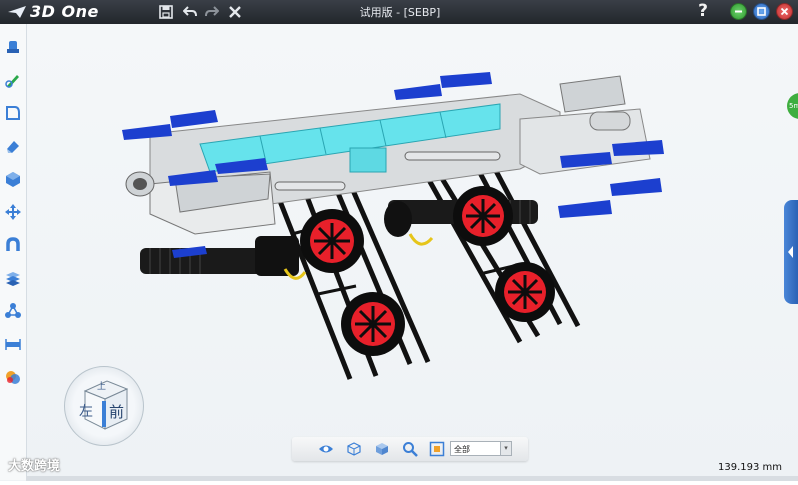 The image size is (798, 485). I want to click on save-icon, so click(166, 12).